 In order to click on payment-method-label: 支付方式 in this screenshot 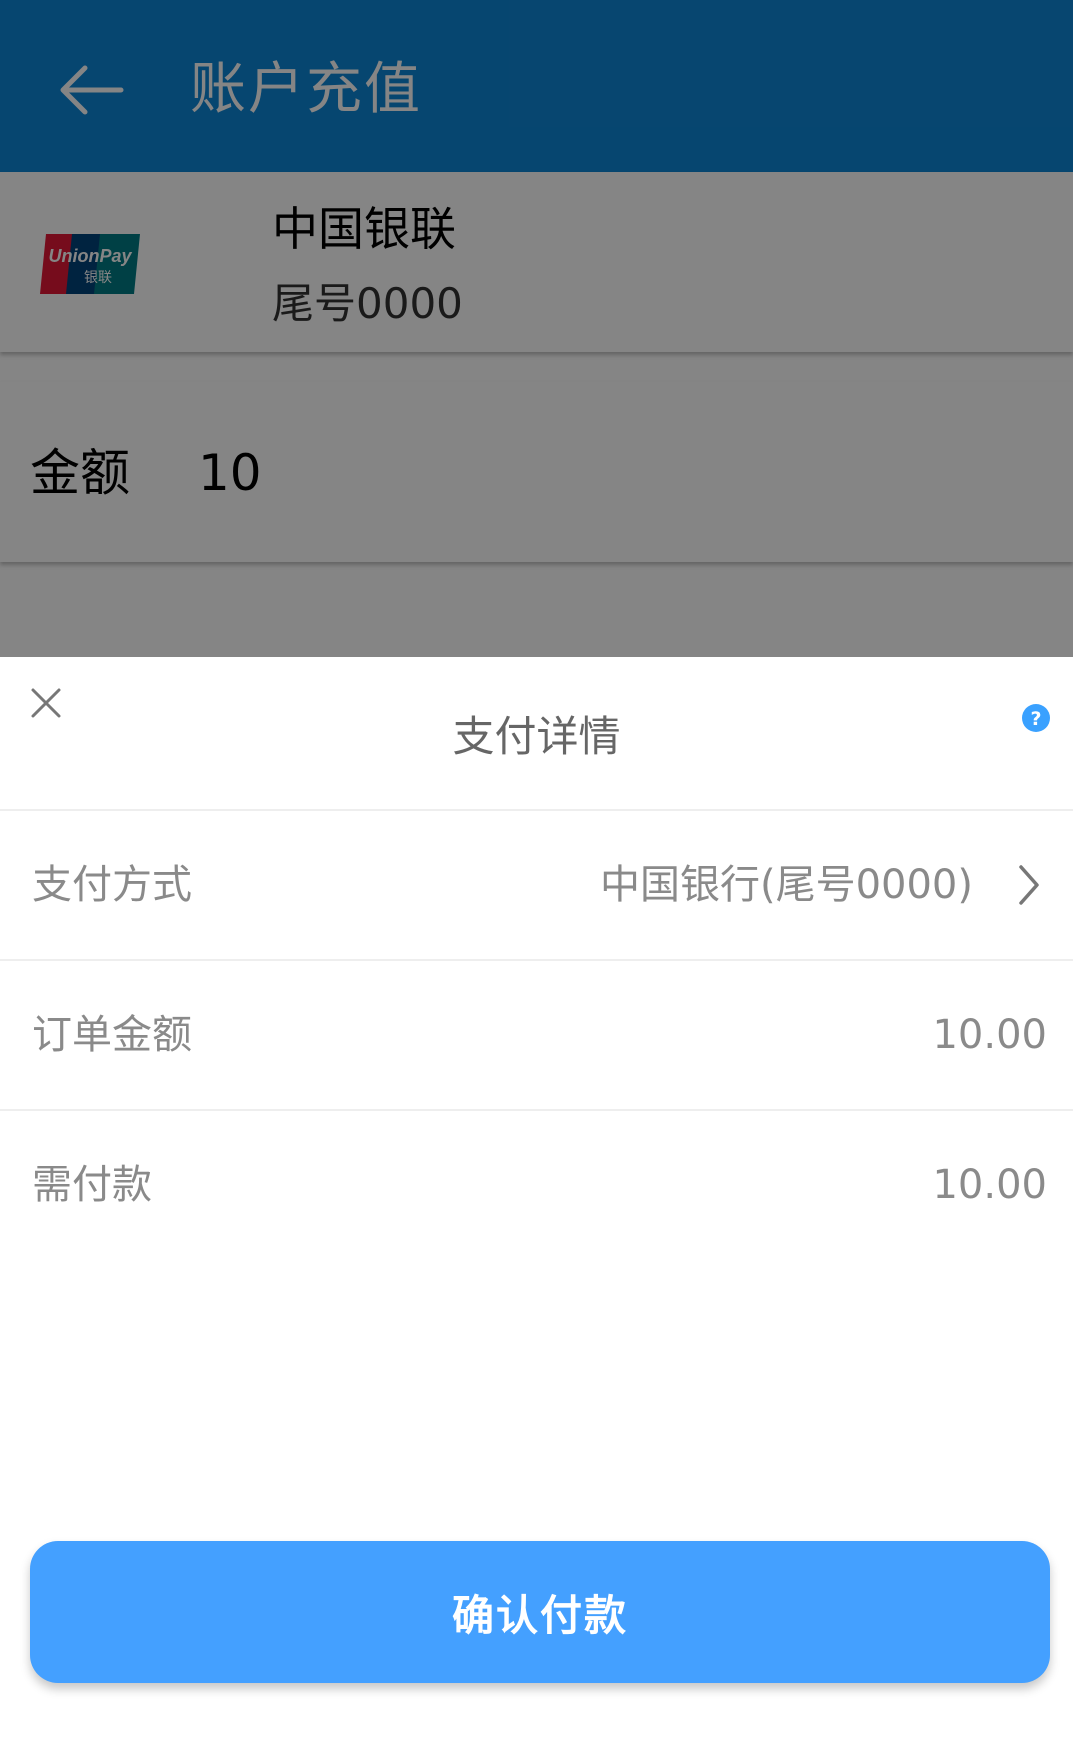, I will do `click(112, 885)`.